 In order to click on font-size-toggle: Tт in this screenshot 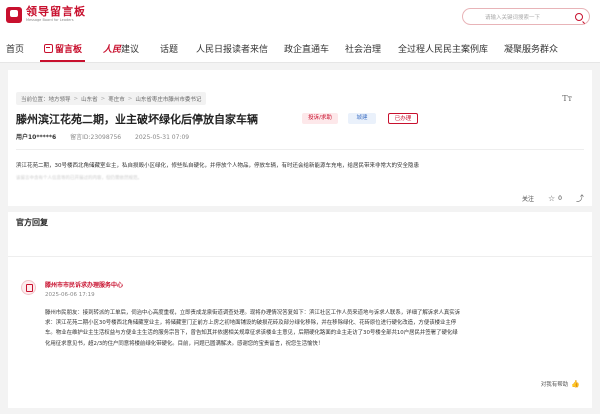, I will do `click(567, 98)`.